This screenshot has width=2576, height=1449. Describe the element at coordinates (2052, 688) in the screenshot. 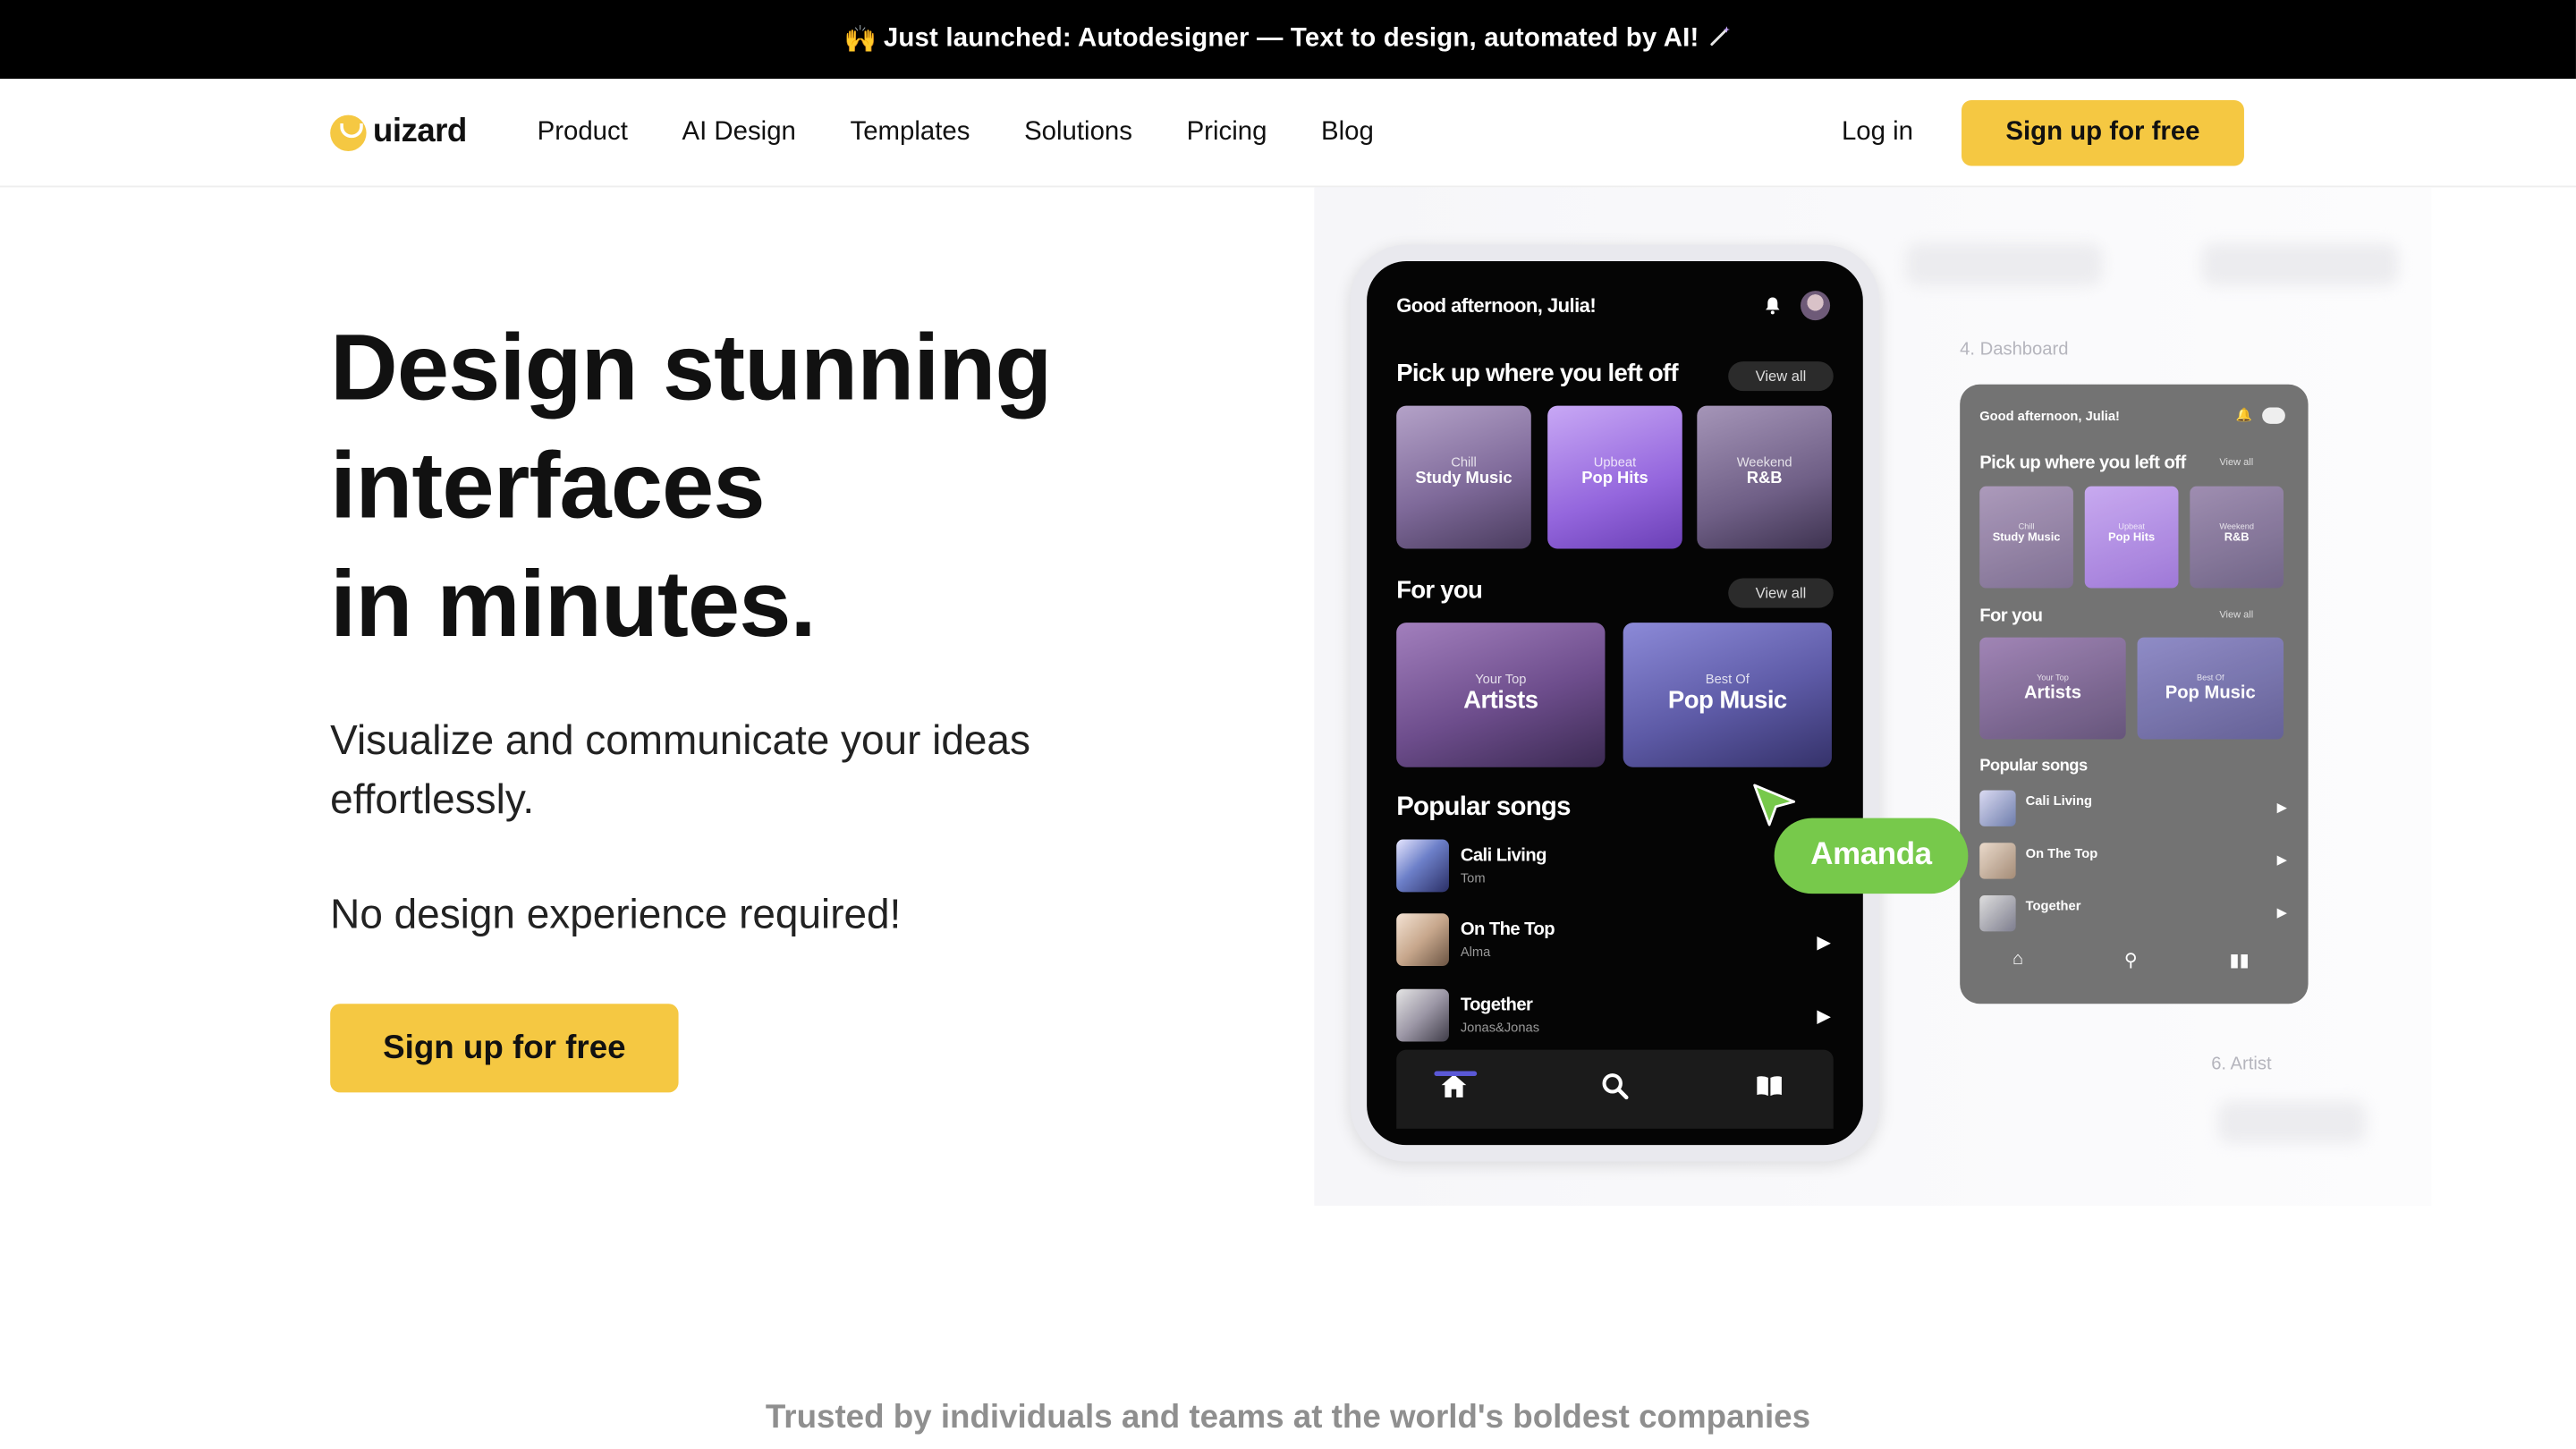

I see `dashboard-big-tile: Your Top Artists` at that location.